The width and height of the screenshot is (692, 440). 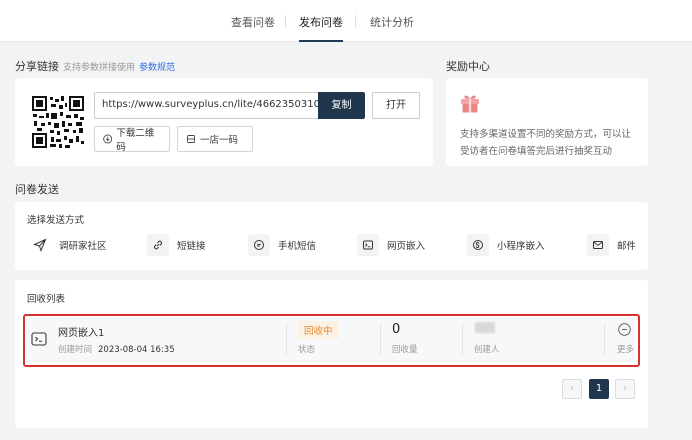 I want to click on creator-avatar-redacted, so click(x=485, y=327).